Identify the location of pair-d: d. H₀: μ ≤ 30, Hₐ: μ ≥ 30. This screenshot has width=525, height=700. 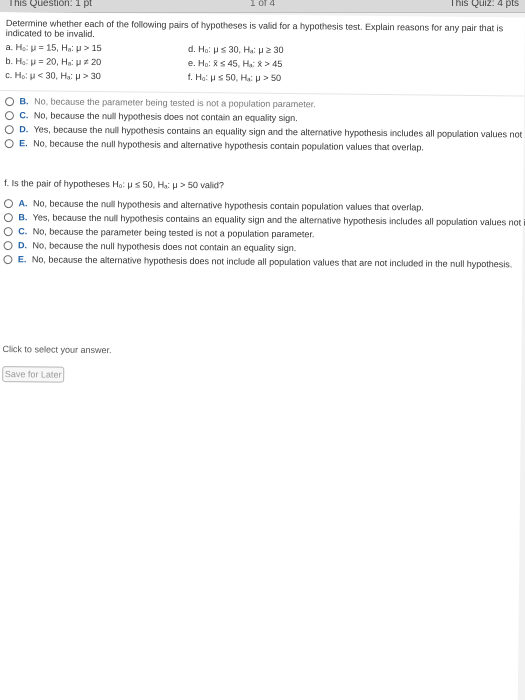
(236, 49).